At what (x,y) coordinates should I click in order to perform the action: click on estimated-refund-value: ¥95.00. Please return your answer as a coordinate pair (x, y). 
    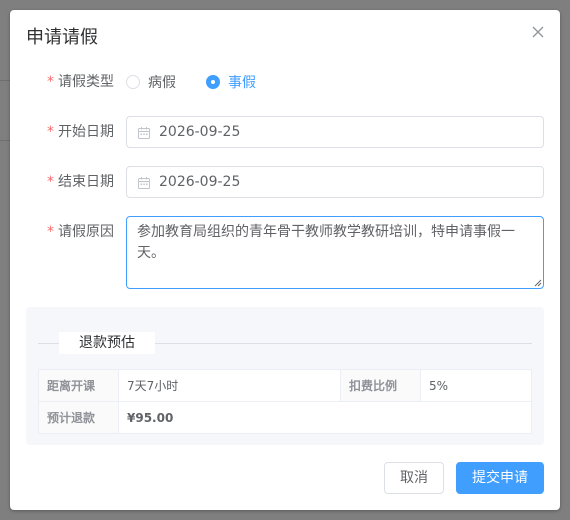
    Looking at the image, I should click on (325, 417).